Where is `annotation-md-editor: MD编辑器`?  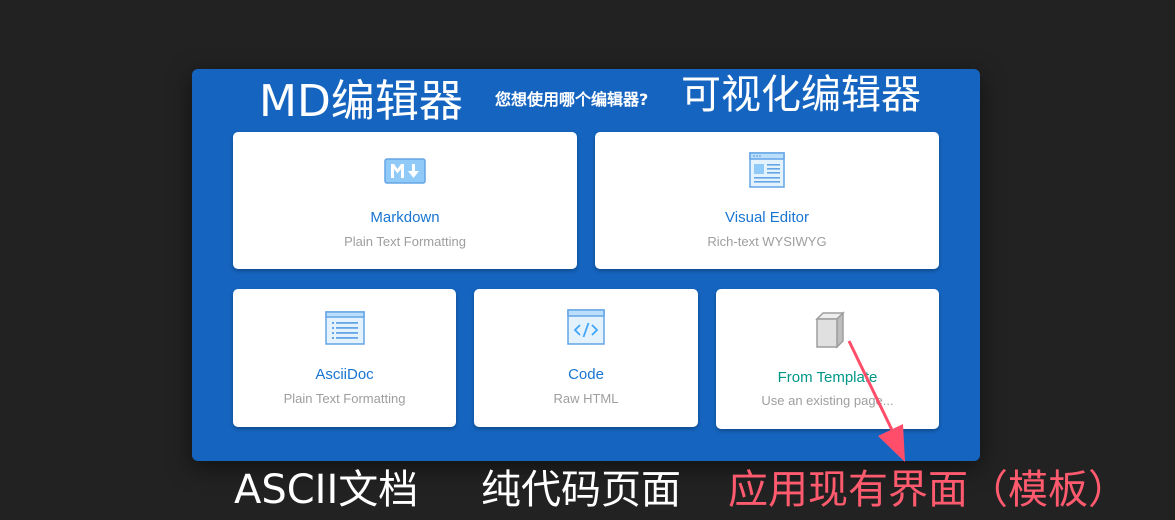 annotation-md-editor: MD编辑器 is located at coordinates (361, 101).